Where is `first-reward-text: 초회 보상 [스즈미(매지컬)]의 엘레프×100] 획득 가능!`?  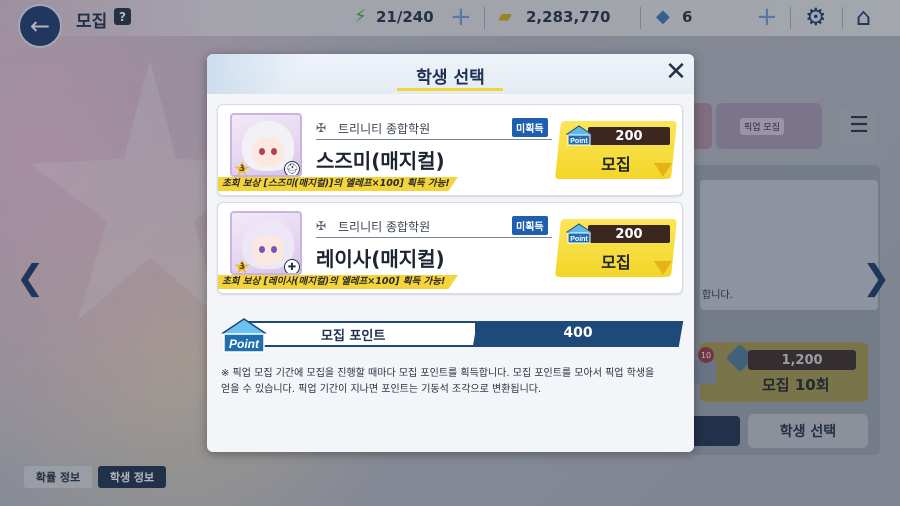
first-reward-text: 초회 보상 [스즈미(매지컬)]의 엘레프×100] 획득 가능! is located at coordinates (338, 184).